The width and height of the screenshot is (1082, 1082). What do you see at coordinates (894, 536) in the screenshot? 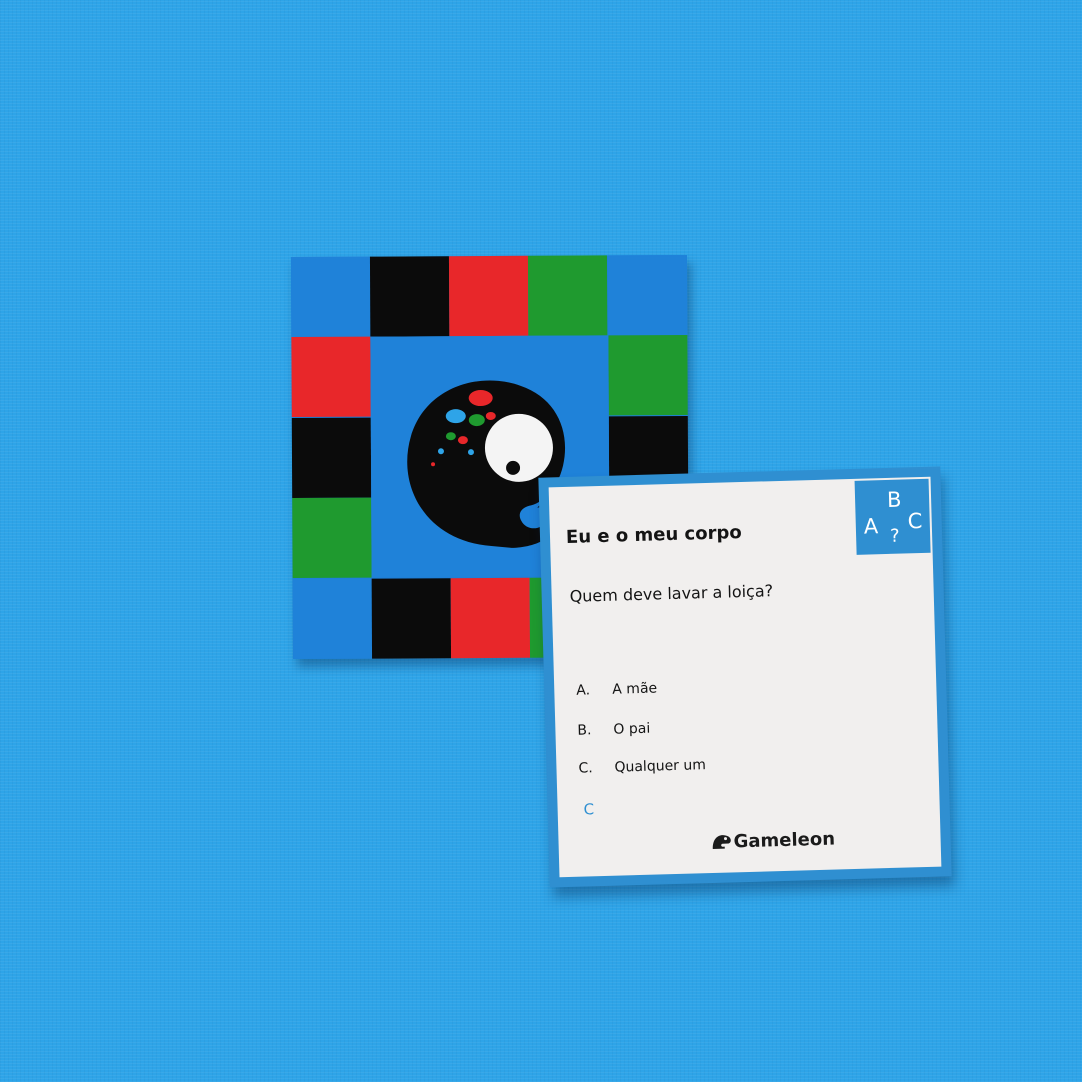
I see `abc-badge-question-mark: ?` at bounding box center [894, 536].